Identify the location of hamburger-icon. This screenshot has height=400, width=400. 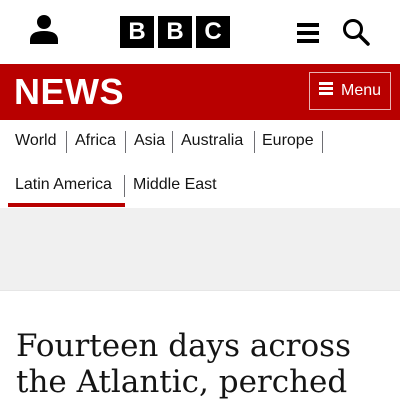
(325, 91).